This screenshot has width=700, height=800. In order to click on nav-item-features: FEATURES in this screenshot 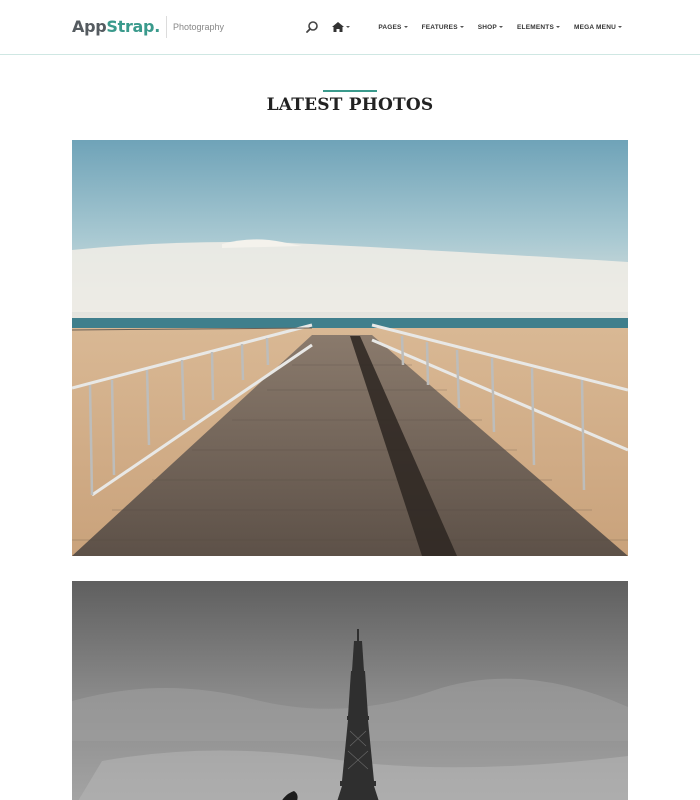, I will do `click(443, 27)`.